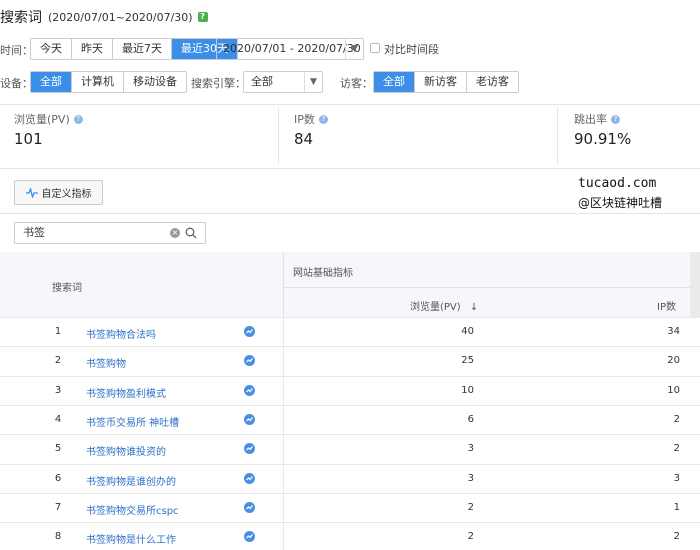  I want to click on device-filter-group: 全部 计算机 移动设备, so click(108, 82).